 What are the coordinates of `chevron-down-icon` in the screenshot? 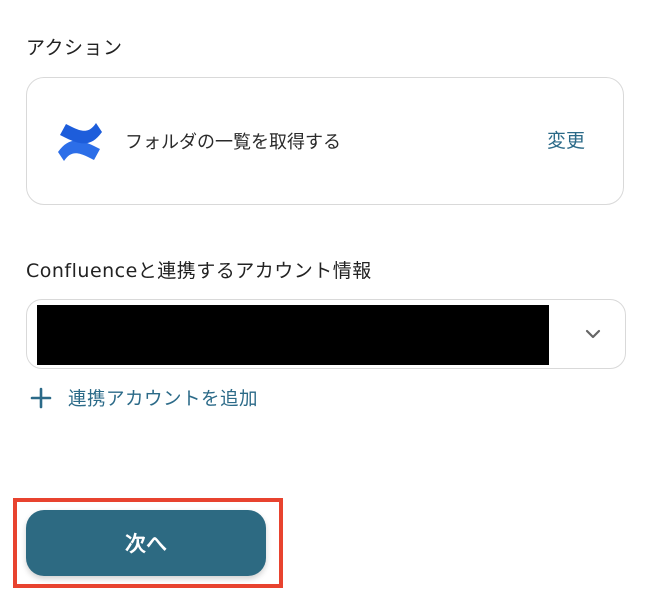 It's located at (593, 334).